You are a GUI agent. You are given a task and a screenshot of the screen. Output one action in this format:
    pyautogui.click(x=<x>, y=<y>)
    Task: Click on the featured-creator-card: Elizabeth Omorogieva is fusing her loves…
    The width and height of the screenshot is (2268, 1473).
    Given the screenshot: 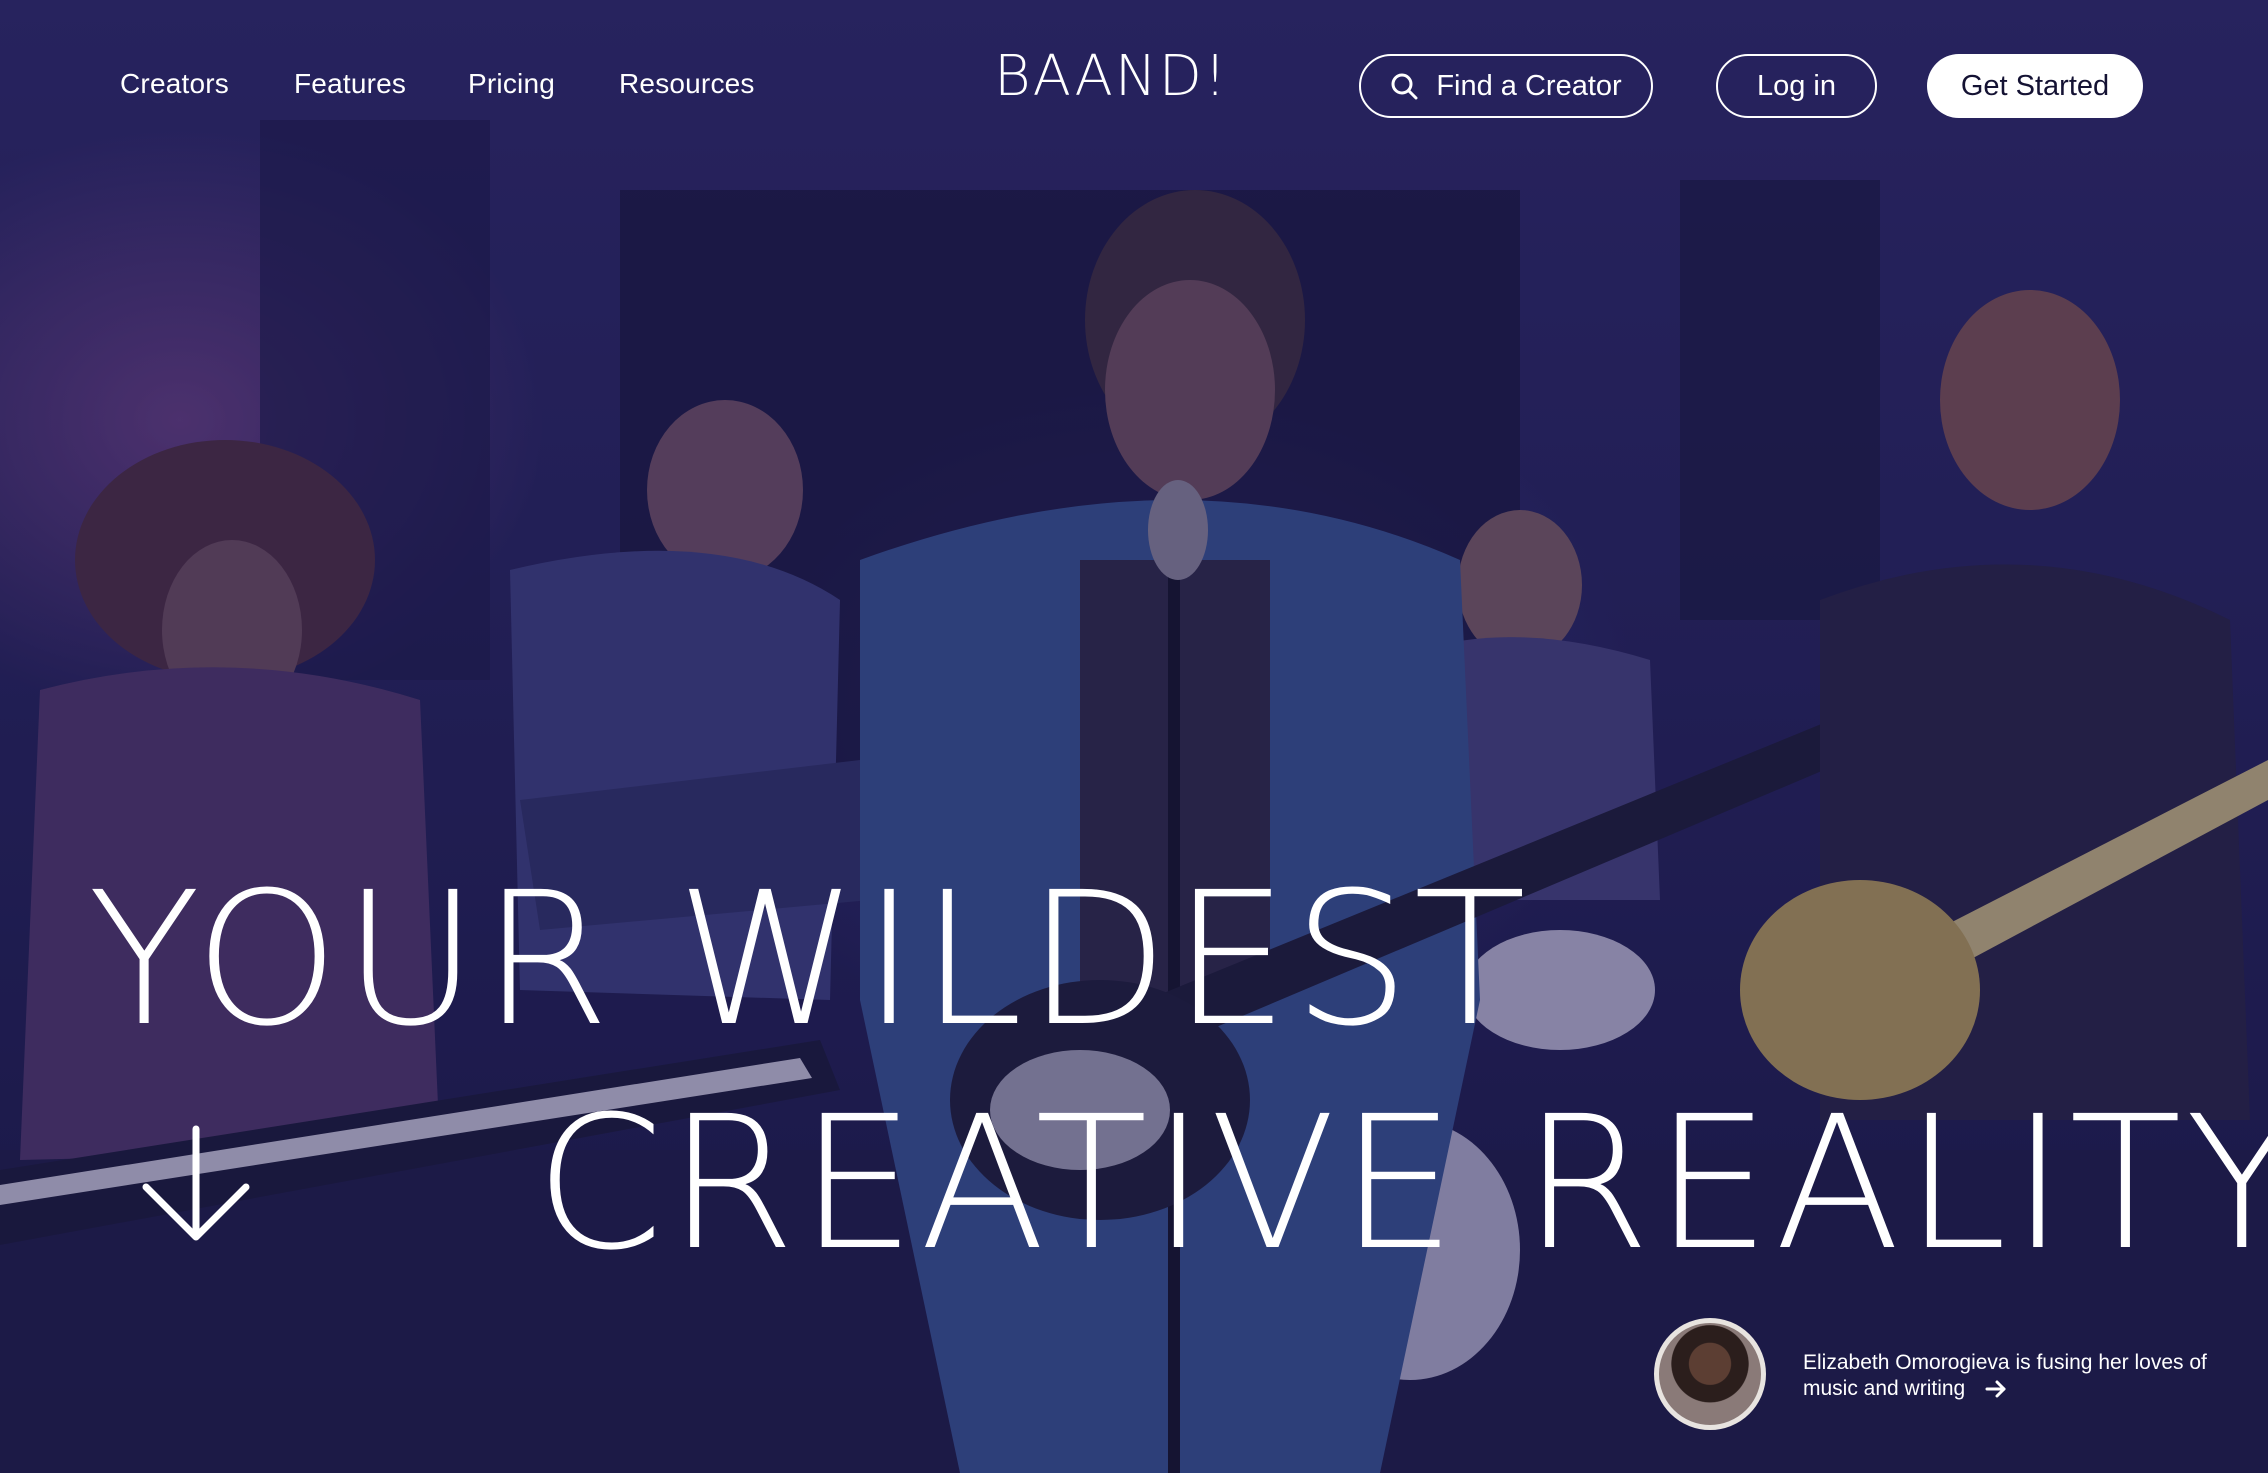 What is the action you would take?
    pyautogui.click(x=1954, y=1378)
    